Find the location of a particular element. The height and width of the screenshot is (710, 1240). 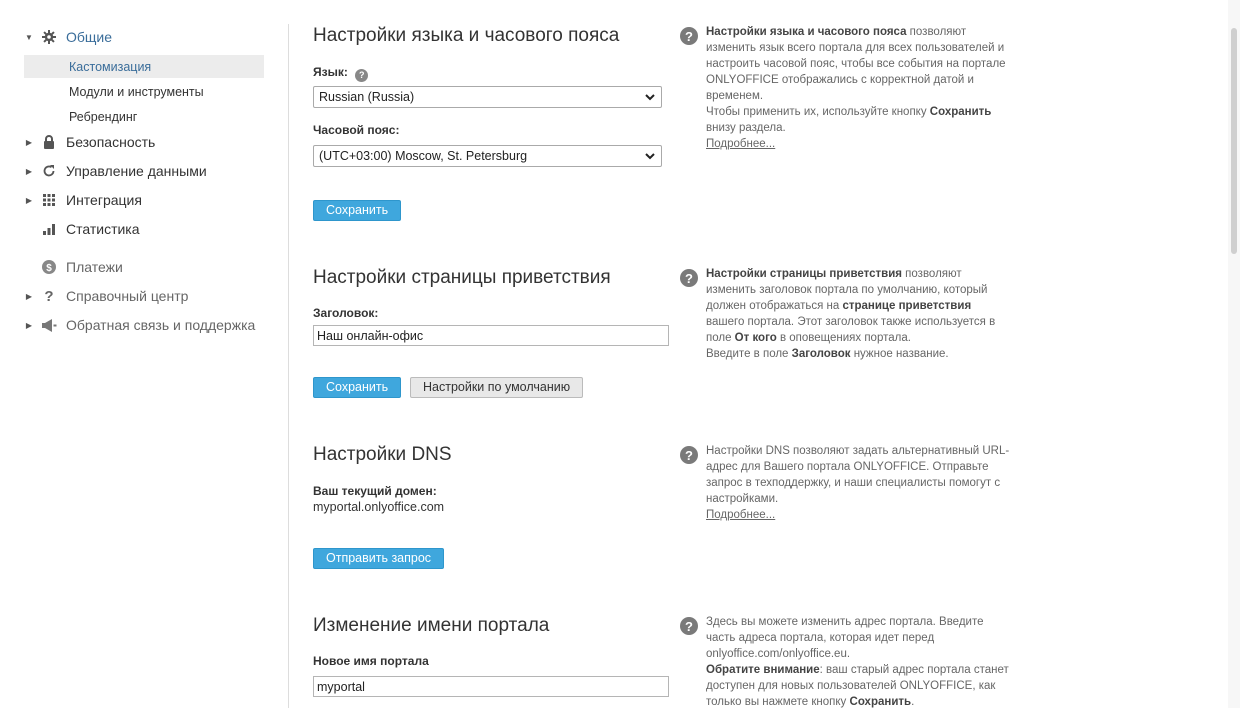

current-domain-label: Ваш текущий домен: is located at coordinates (375, 491).